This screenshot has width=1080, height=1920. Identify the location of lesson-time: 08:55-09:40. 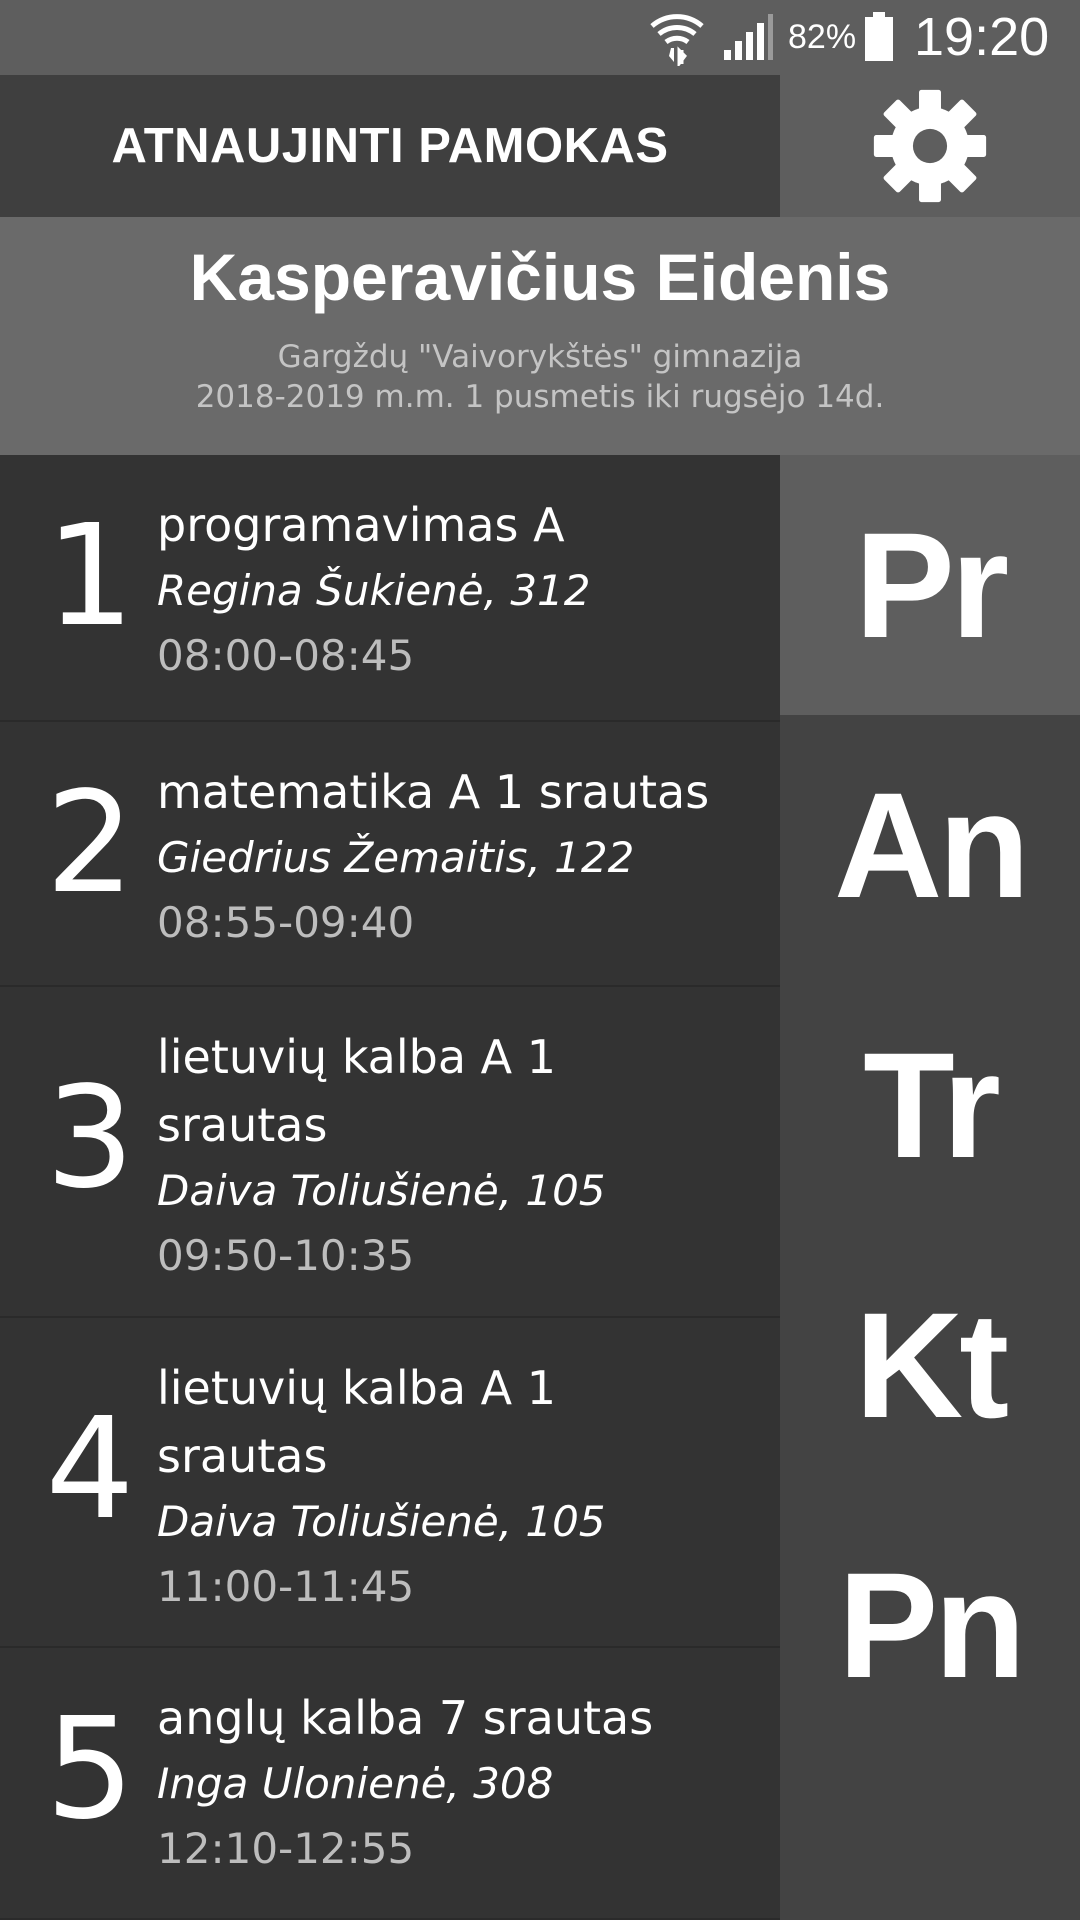
(286, 922).